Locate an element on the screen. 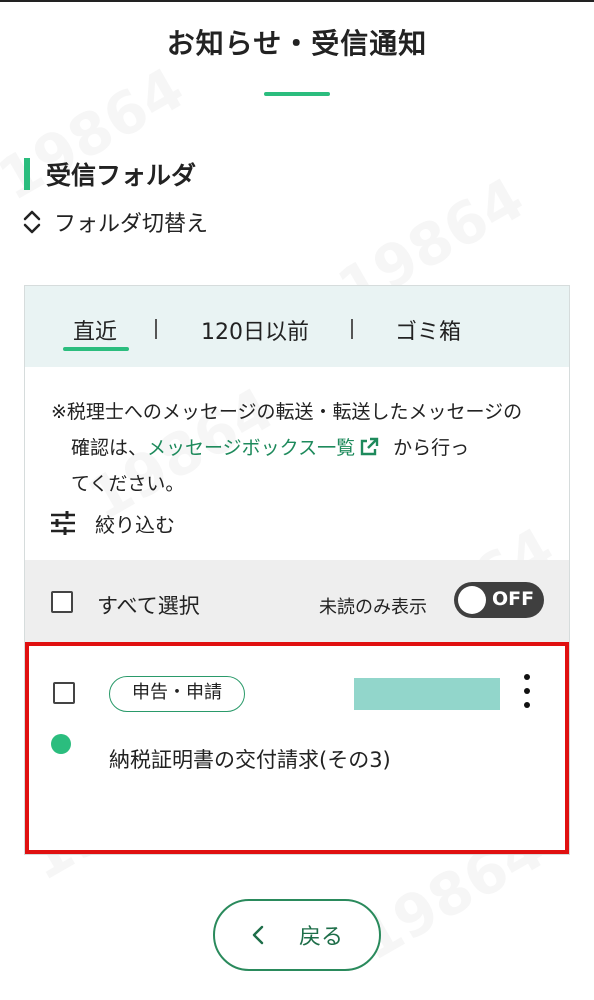 The width and height of the screenshot is (594, 1000). unread-only-toggle: OFF is located at coordinates (499, 600).